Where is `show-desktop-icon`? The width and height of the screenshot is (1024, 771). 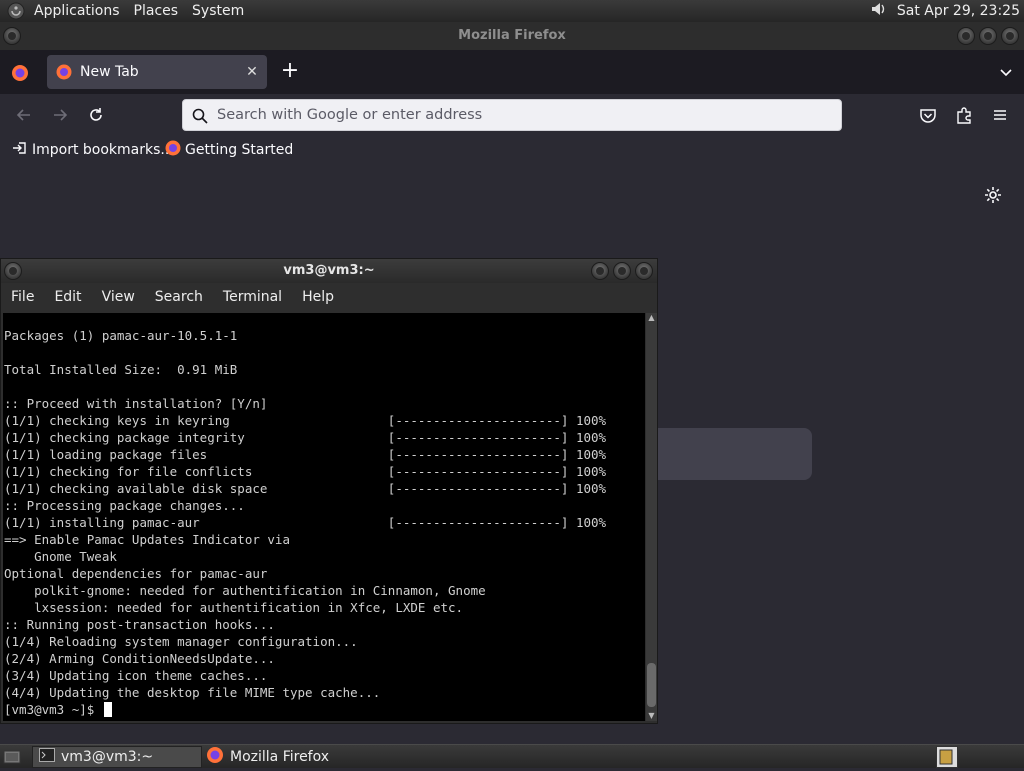
show-desktop-icon is located at coordinates (12, 757).